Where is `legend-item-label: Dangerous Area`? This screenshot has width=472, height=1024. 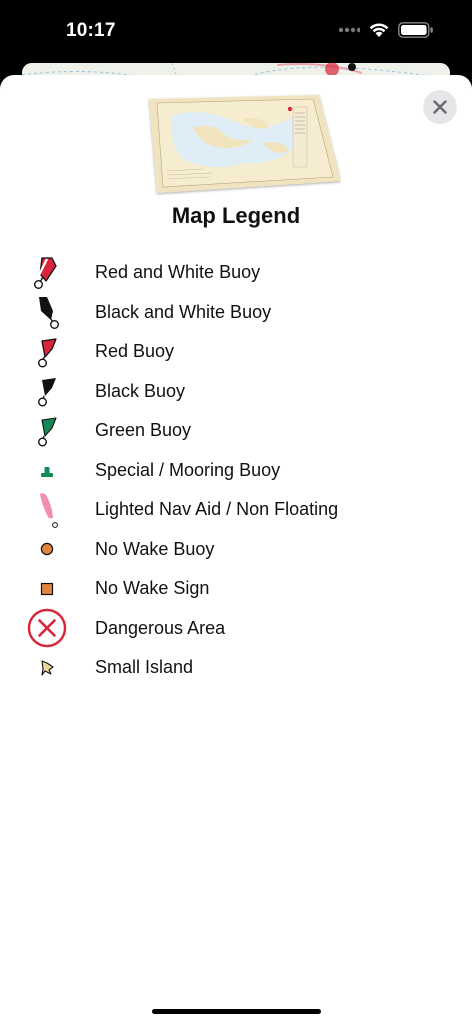 legend-item-label: Dangerous Area is located at coordinates (160, 627).